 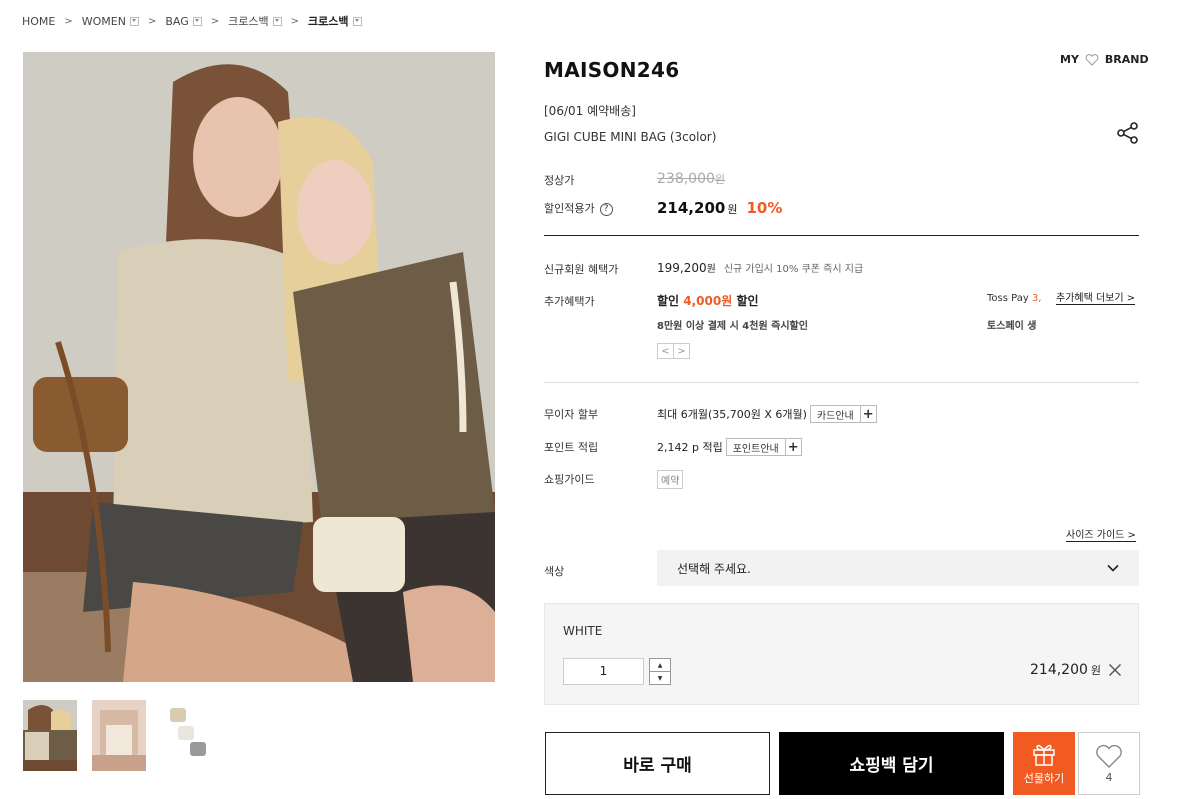 What do you see at coordinates (898, 568) in the screenshot?
I see `color-select: 선택해 주세요.` at bounding box center [898, 568].